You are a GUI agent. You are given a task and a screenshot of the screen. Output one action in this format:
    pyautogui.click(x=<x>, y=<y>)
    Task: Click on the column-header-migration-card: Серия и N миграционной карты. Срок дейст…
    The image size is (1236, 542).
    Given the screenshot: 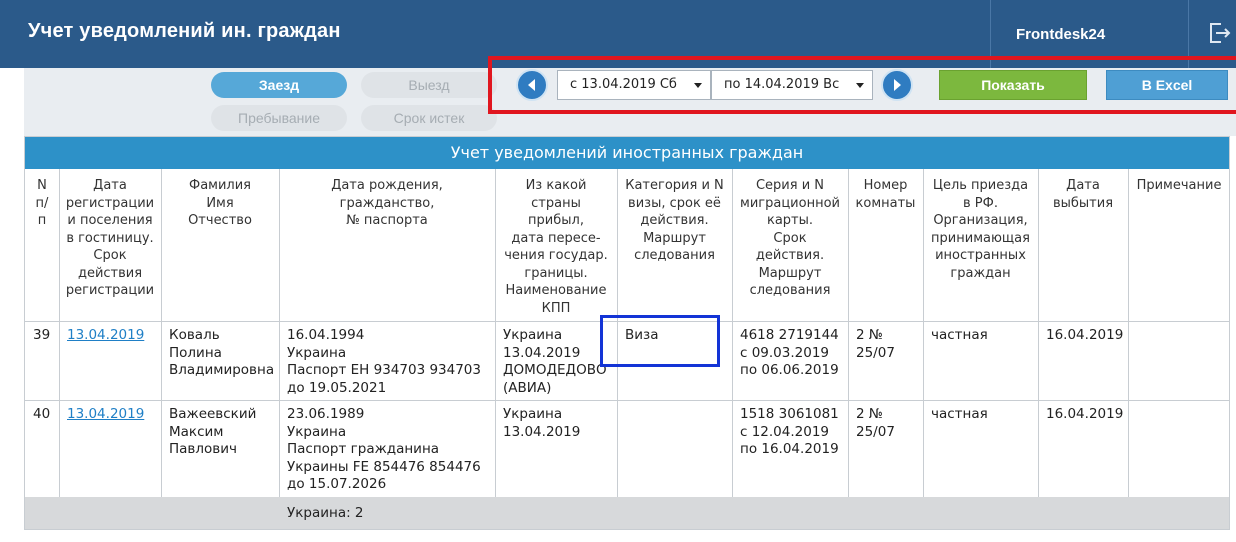 What is the action you would take?
    pyautogui.click(x=790, y=238)
    